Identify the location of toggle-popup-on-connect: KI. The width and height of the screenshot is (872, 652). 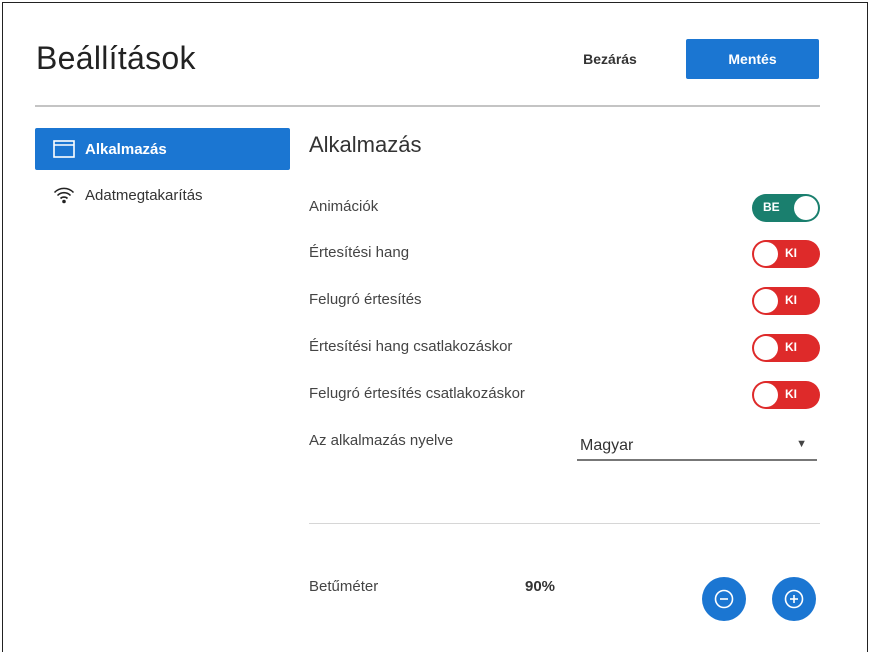
(786, 395).